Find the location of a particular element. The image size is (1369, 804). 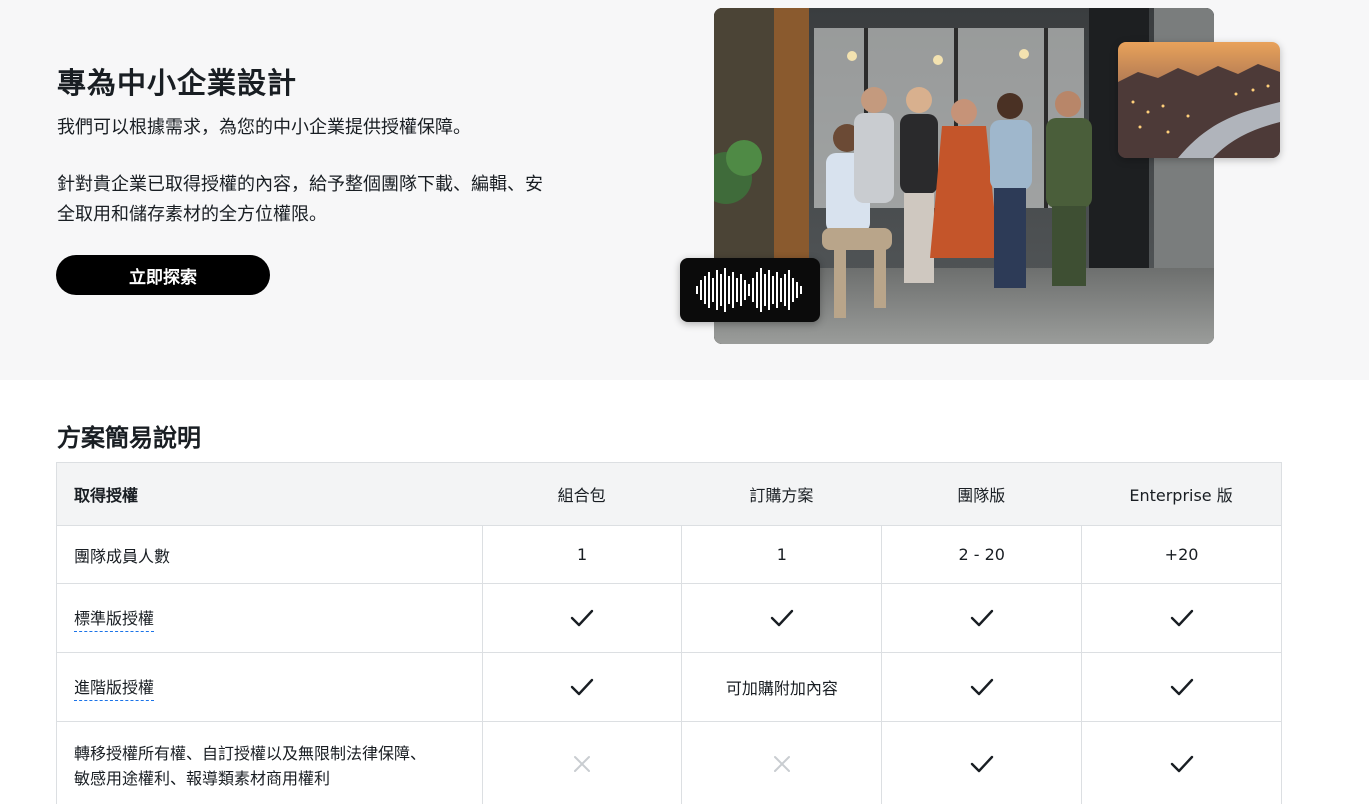

explore-now-button: 立即探索 is located at coordinates (163, 275).